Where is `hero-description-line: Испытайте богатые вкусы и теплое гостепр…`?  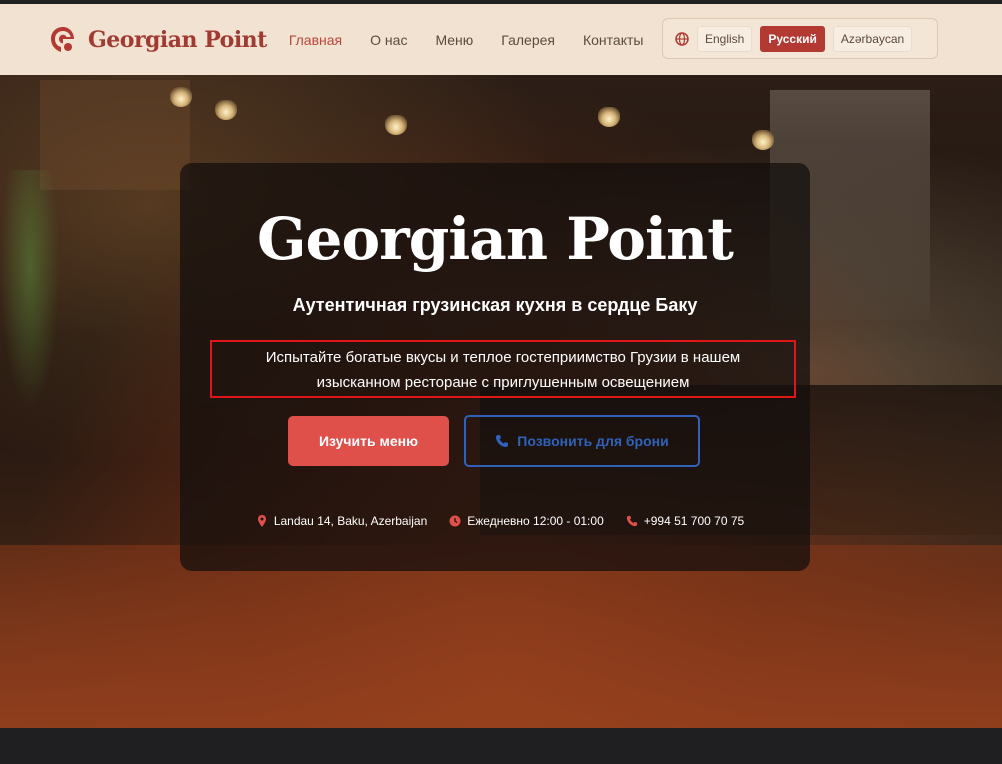 hero-description-line: Испытайте богатые вкусы и теплое гостепр… is located at coordinates (503, 357).